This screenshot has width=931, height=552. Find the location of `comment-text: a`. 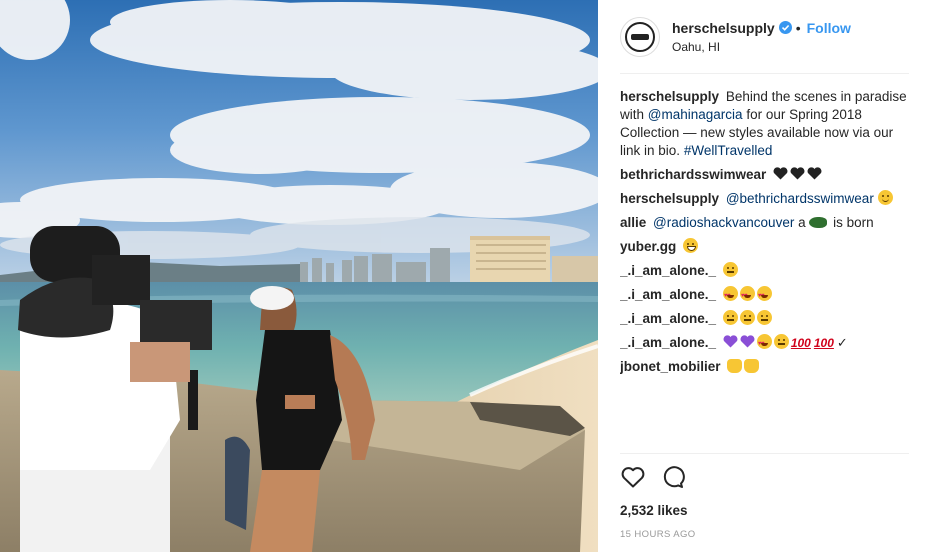

comment-text: a is located at coordinates (802, 222).